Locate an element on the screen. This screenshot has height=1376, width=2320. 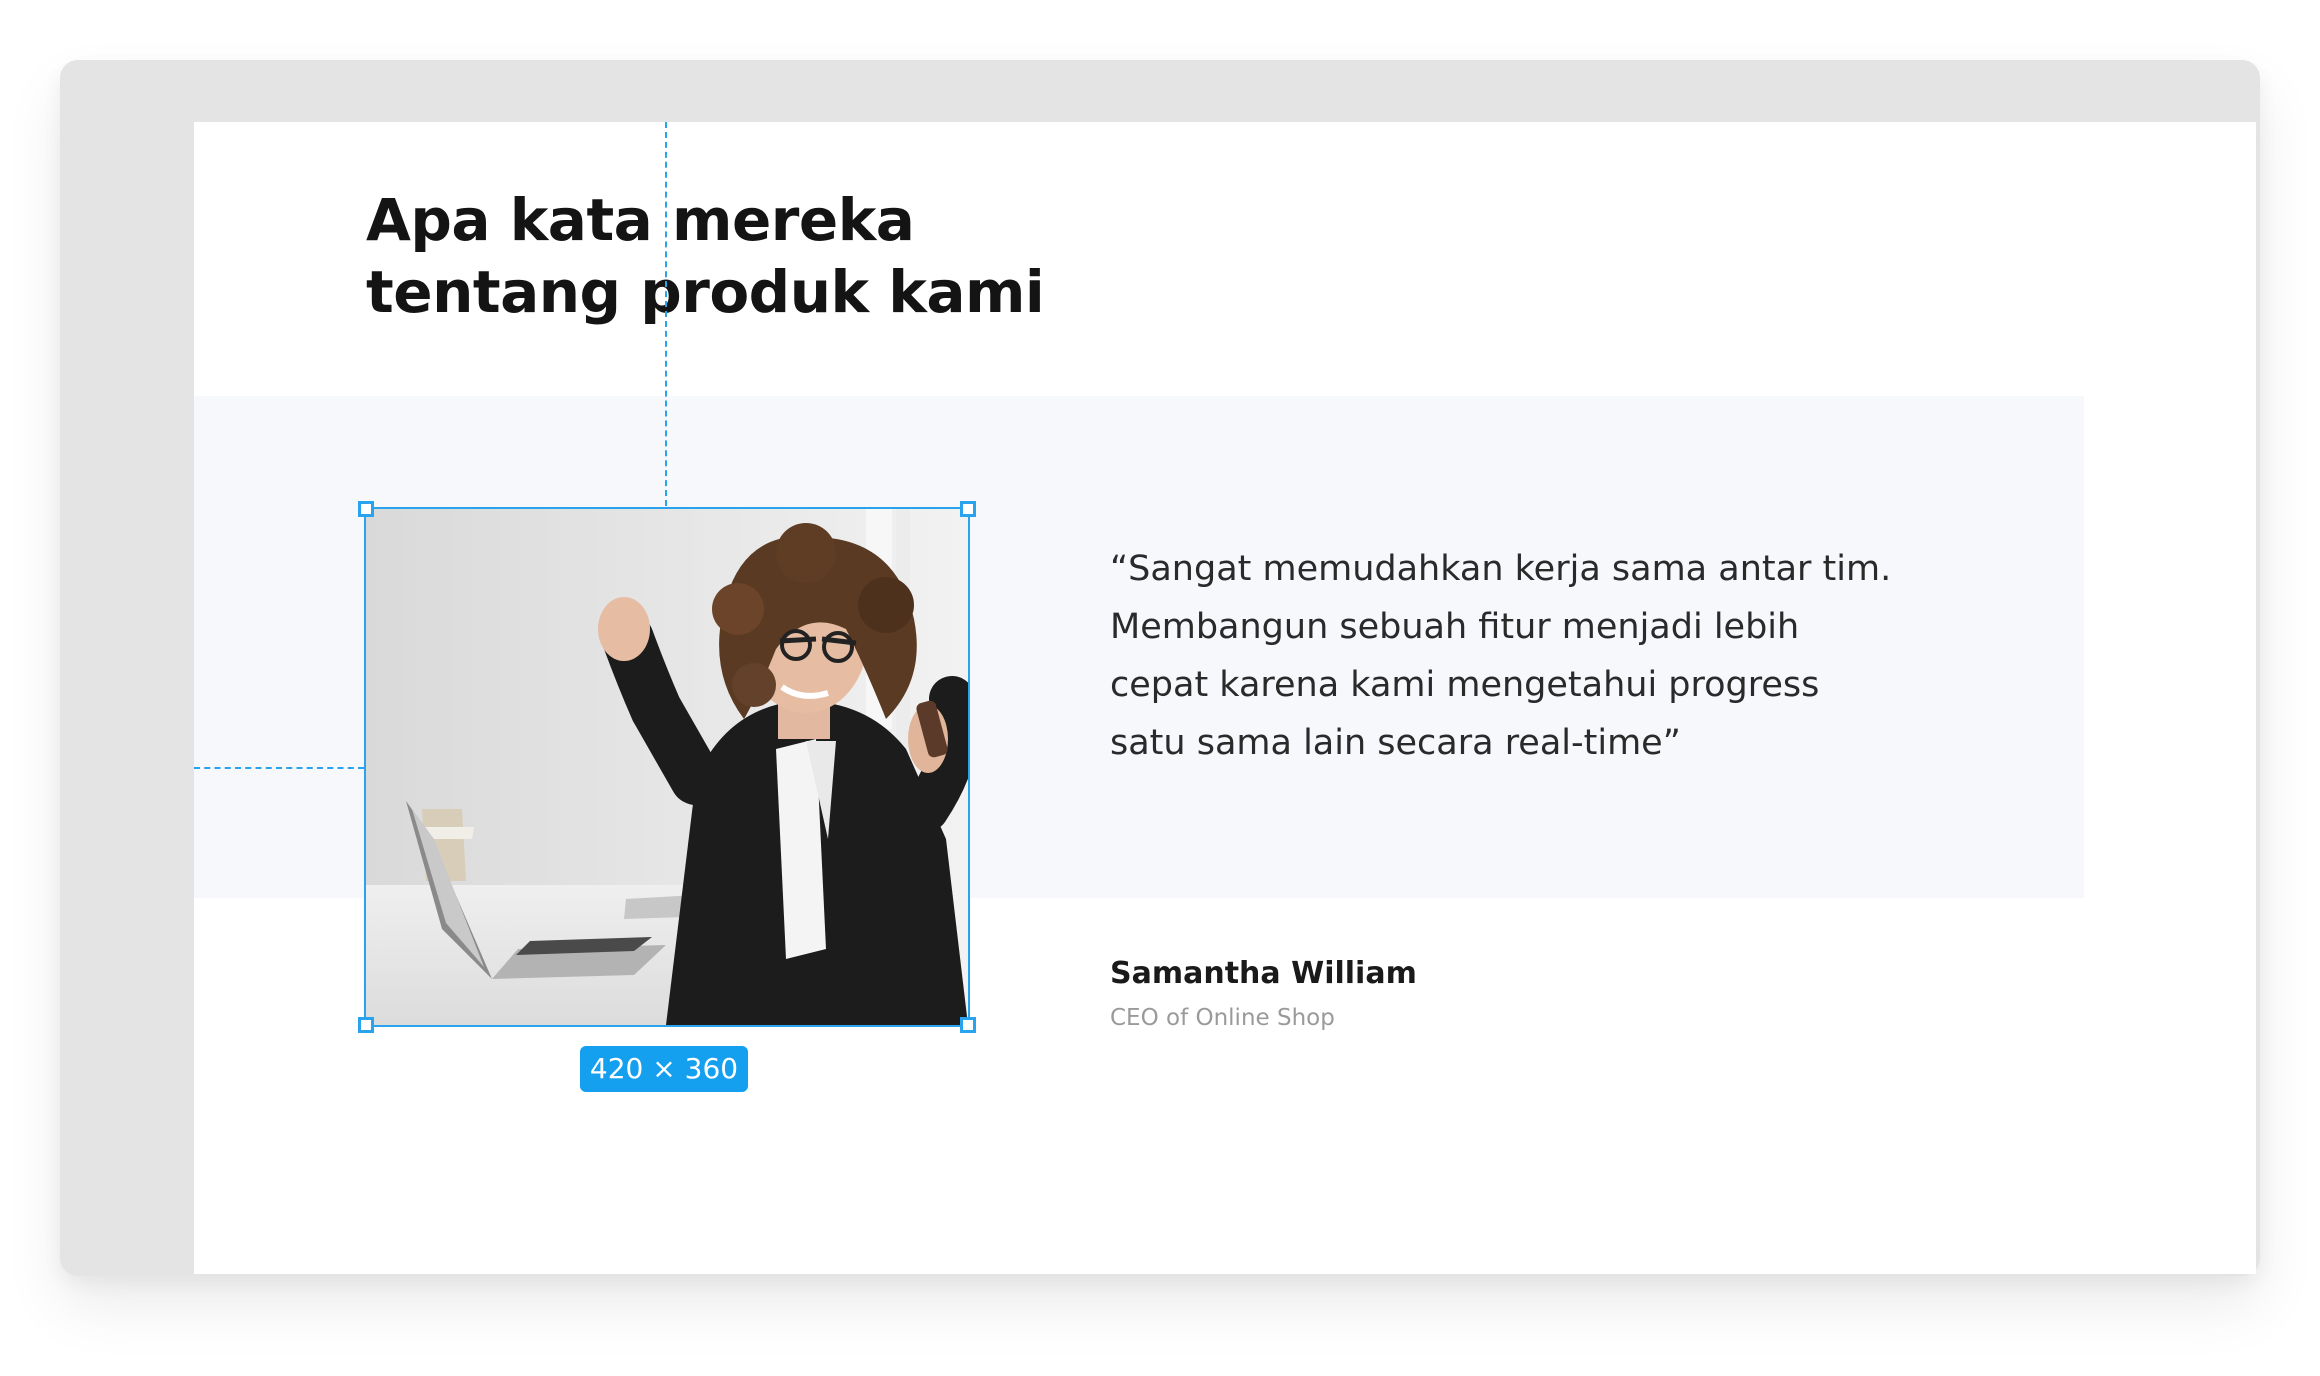
photo-illustration is located at coordinates (667, 767).